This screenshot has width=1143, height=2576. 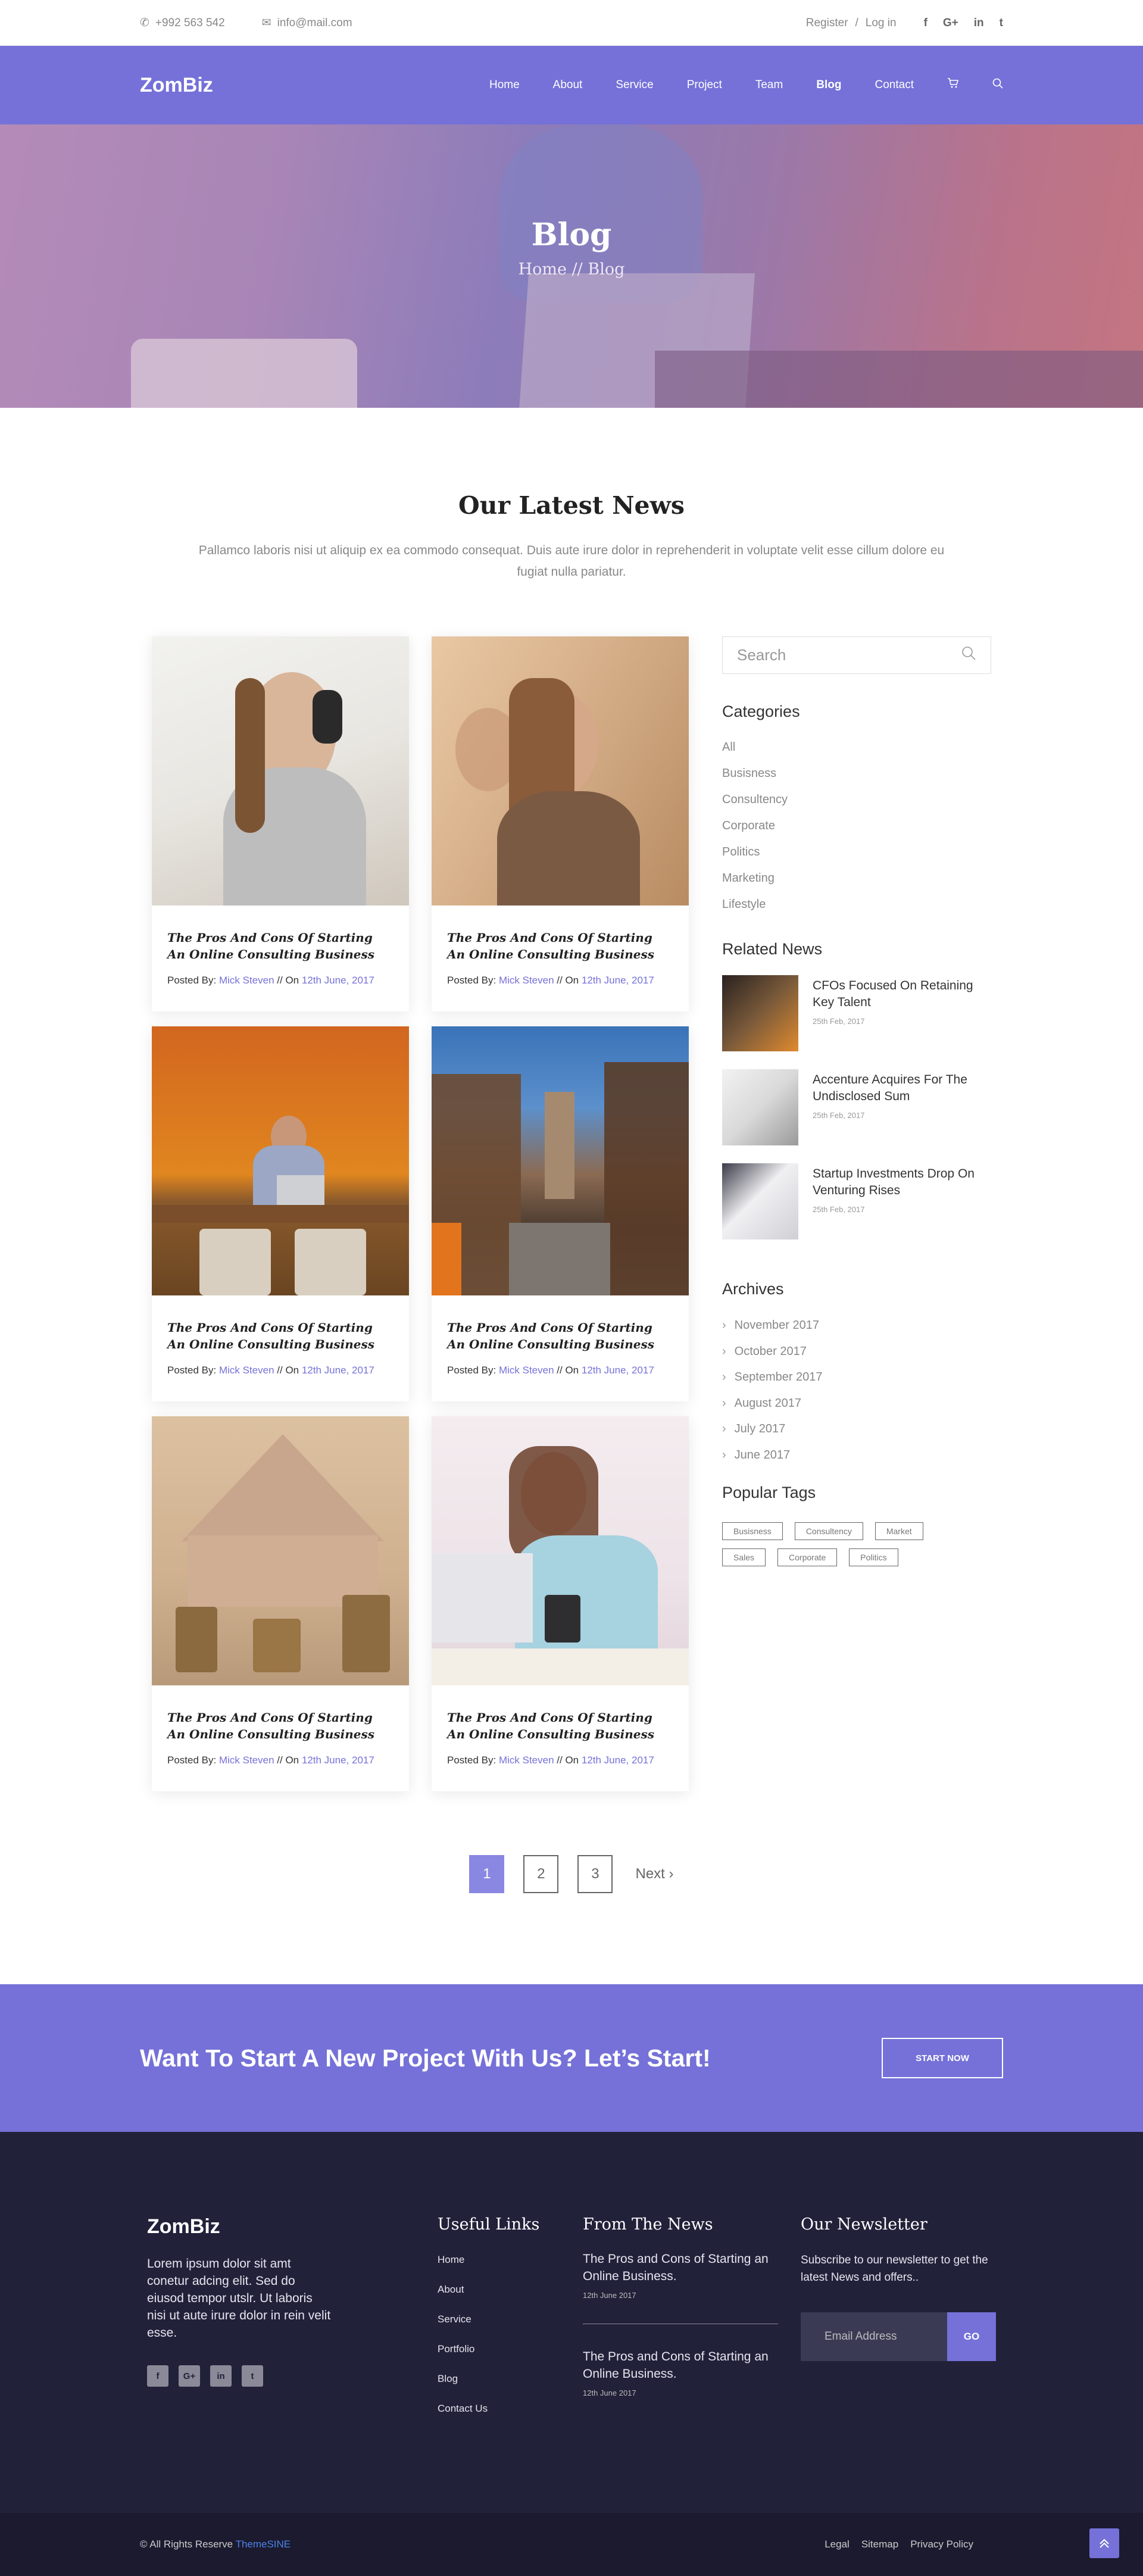 I want to click on go-button: GO, so click(x=971, y=2336).